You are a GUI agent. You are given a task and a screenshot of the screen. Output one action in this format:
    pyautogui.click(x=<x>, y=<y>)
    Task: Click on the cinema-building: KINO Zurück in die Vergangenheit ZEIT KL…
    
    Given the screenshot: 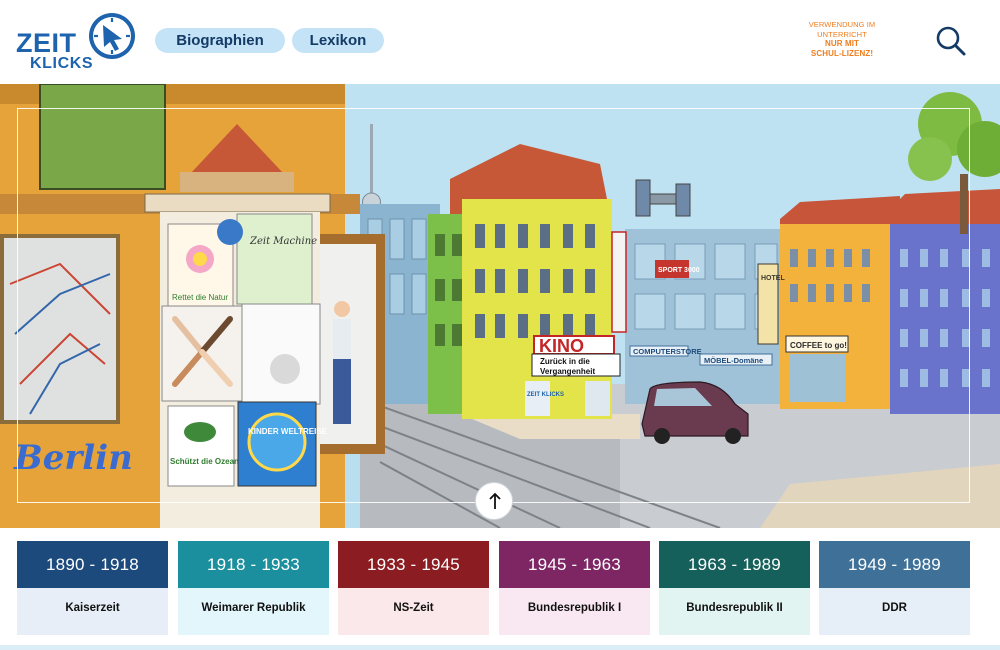 What is the action you would take?
    pyautogui.click(x=538, y=281)
    